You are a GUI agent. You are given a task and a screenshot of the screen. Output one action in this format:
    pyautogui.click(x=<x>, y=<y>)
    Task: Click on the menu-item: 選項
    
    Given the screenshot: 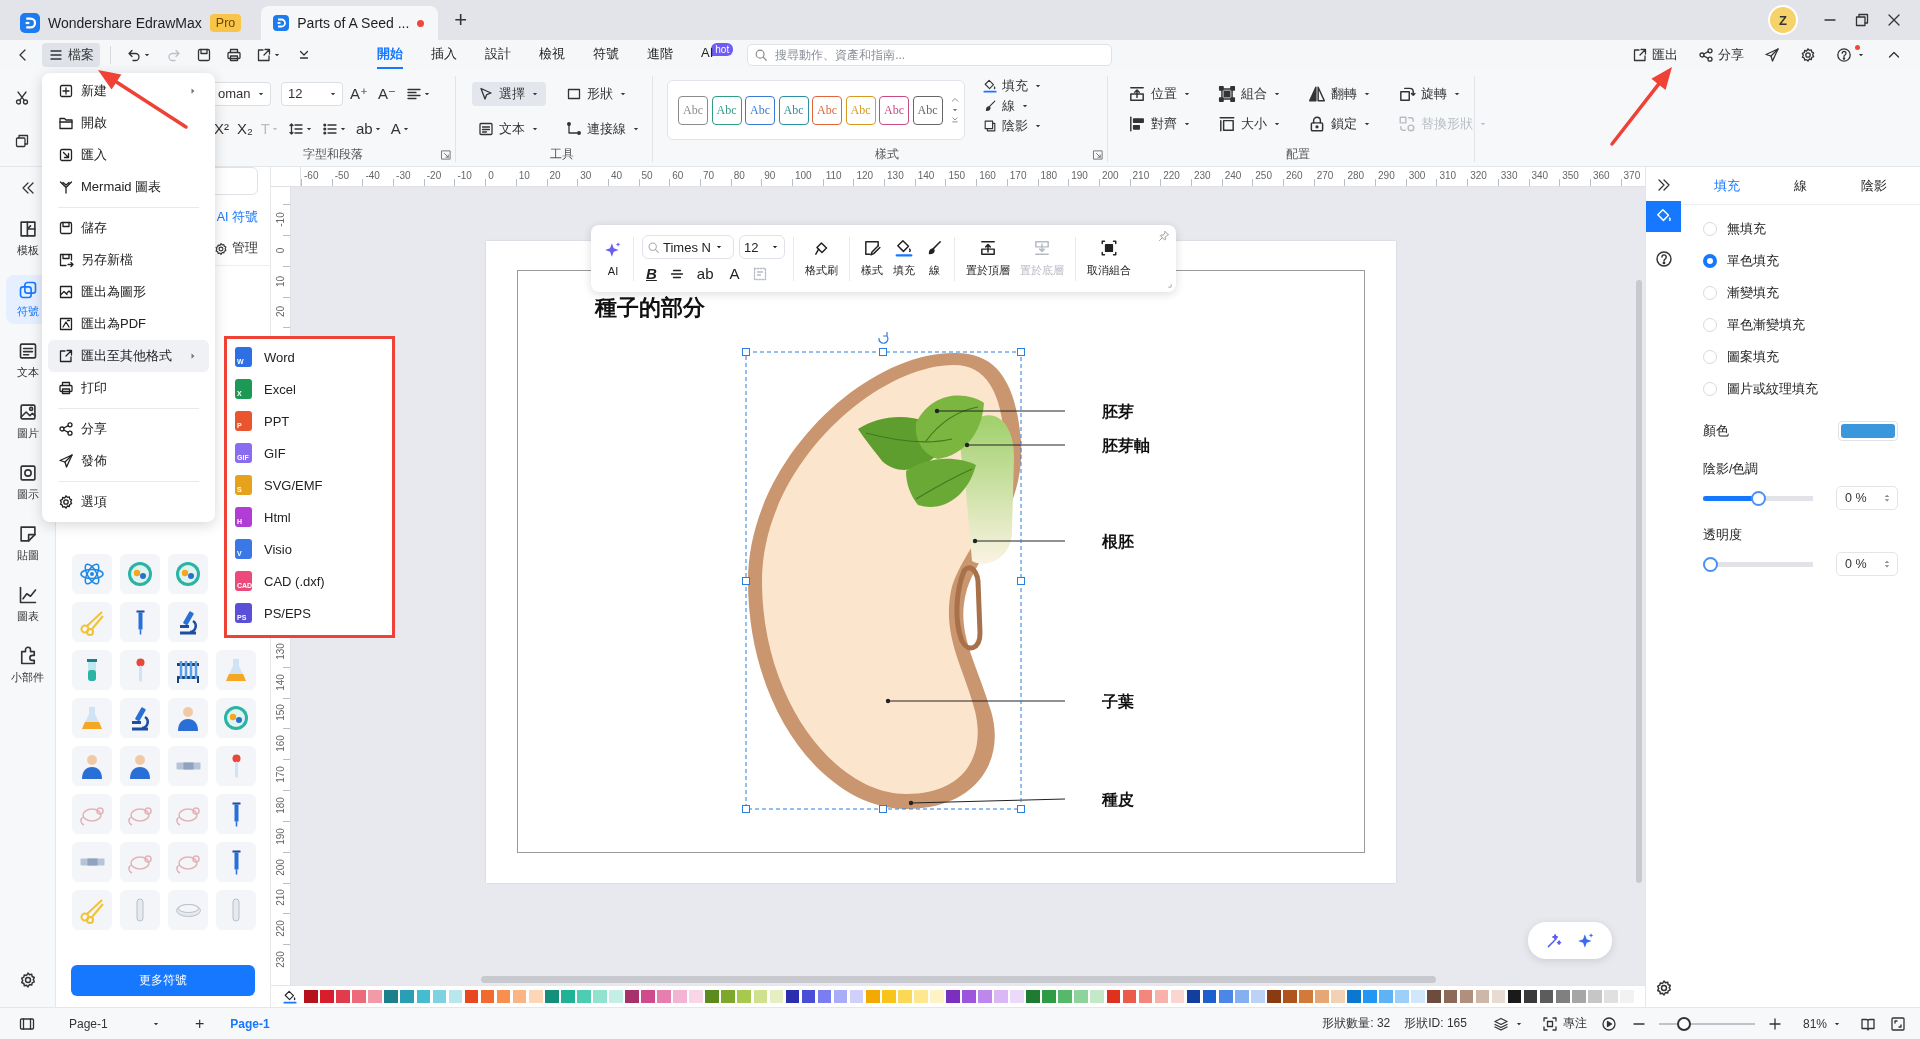 What is the action you would take?
    pyautogui.click(x=128, y=502)
    